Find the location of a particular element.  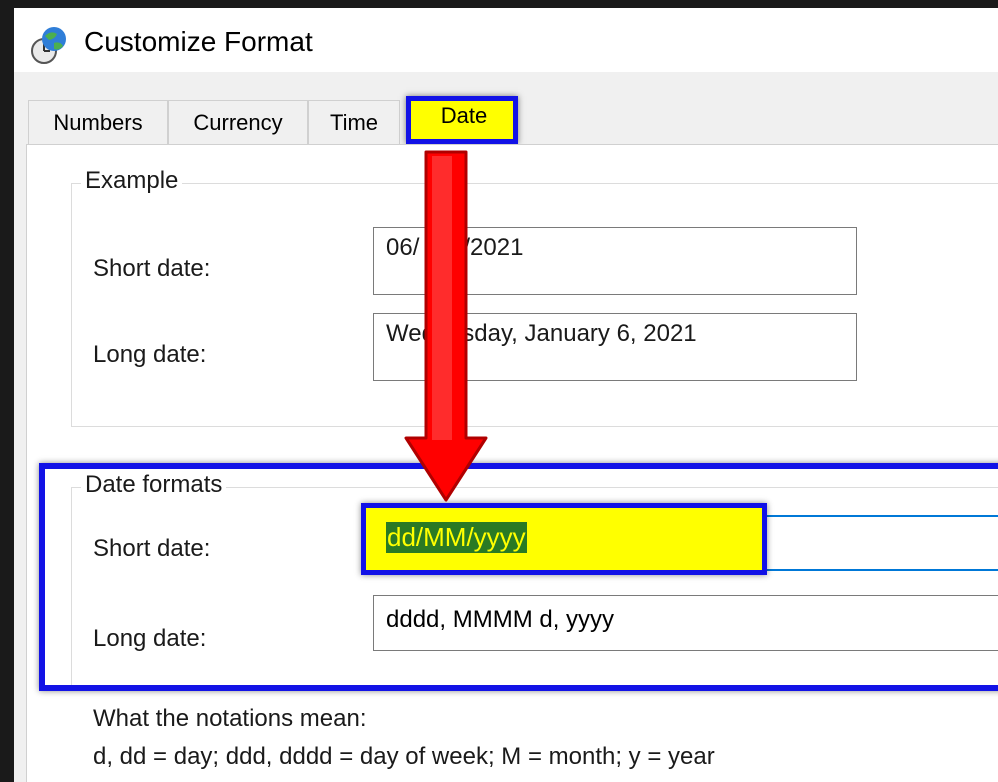

example-short-date-label: Short date: is located at coordinates (152, 268).